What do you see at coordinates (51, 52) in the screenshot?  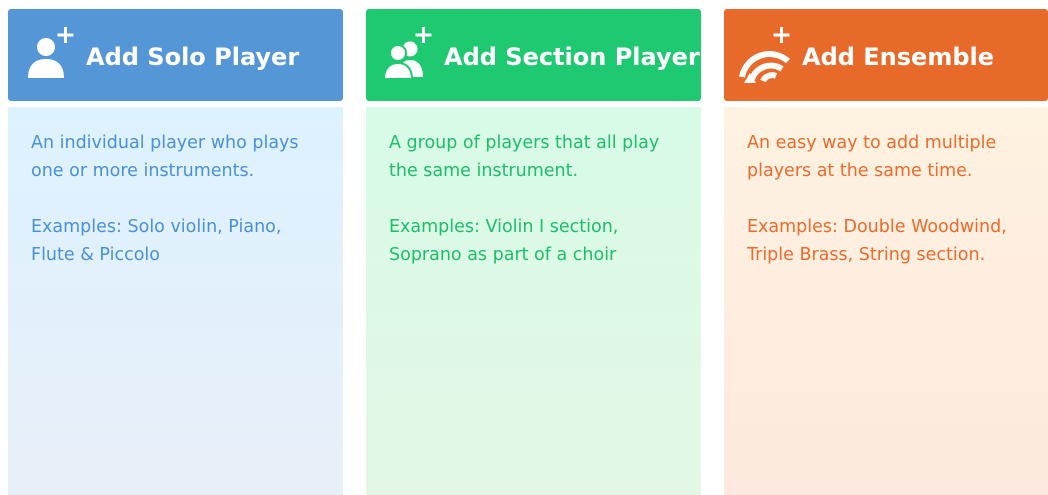 I see `add-solo-player-icon` at bounding box center [51, 52].